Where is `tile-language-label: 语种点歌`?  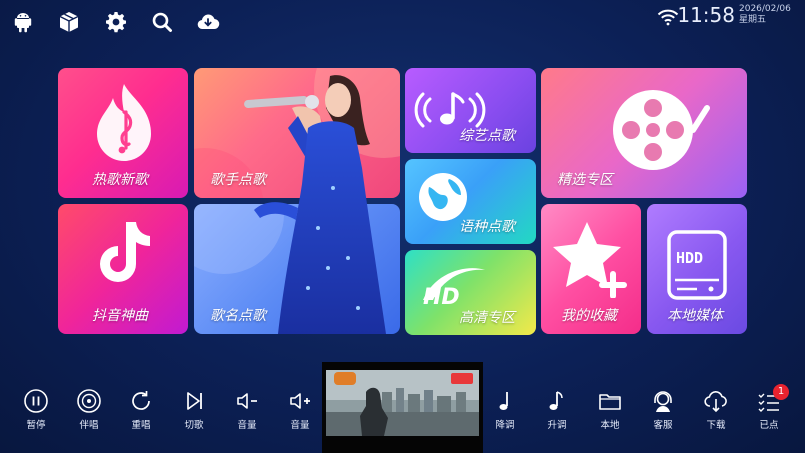 tile-language-label: 语种点歌 is located at coordinates (487, 227).